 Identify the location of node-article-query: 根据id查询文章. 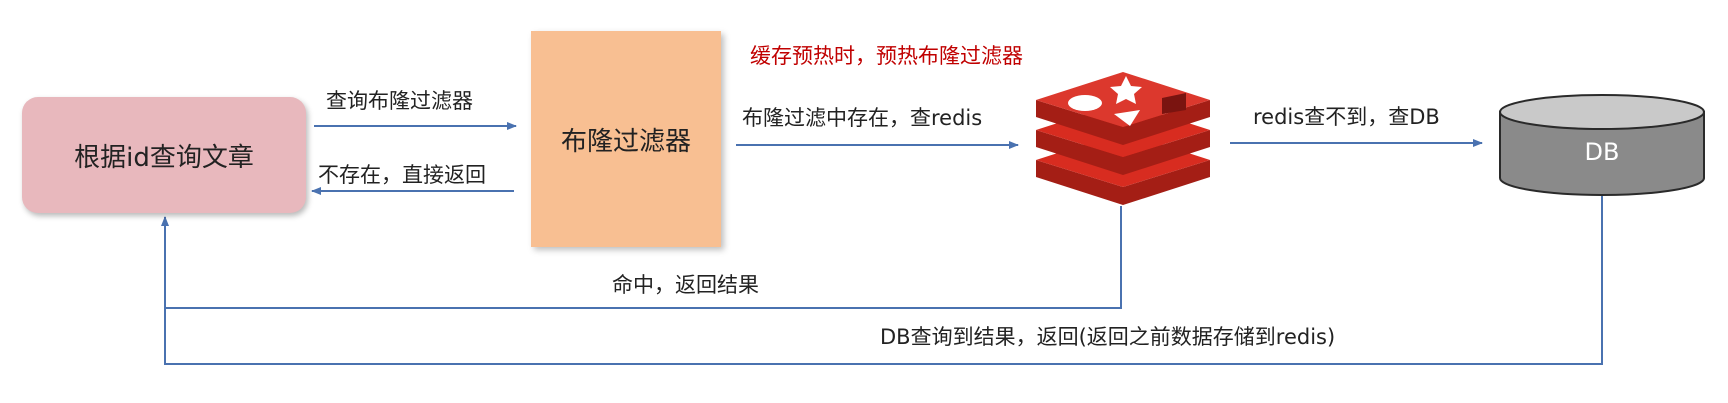
(164, 155).